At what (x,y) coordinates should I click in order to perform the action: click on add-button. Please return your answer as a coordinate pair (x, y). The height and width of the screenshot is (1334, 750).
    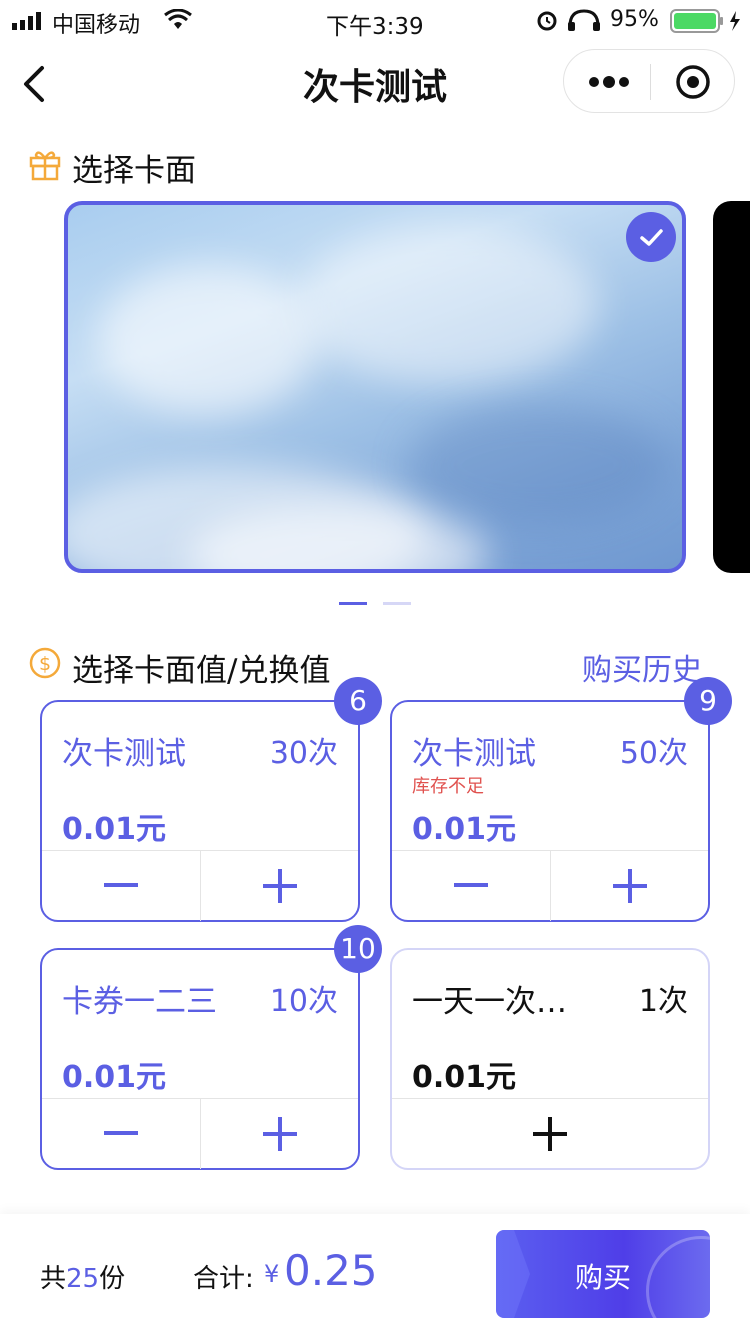
    Looking at the image, I should click on (550, 1134).